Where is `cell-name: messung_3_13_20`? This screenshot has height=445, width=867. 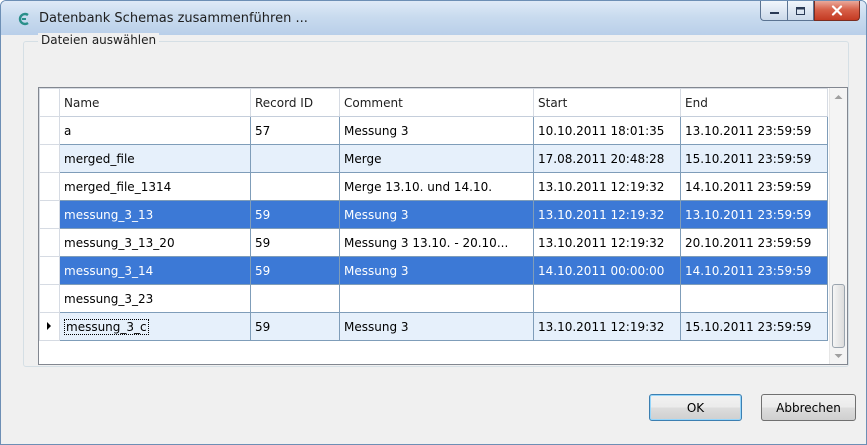 cell-name: messung_3_13_20 is located at coordinates (155, 242).